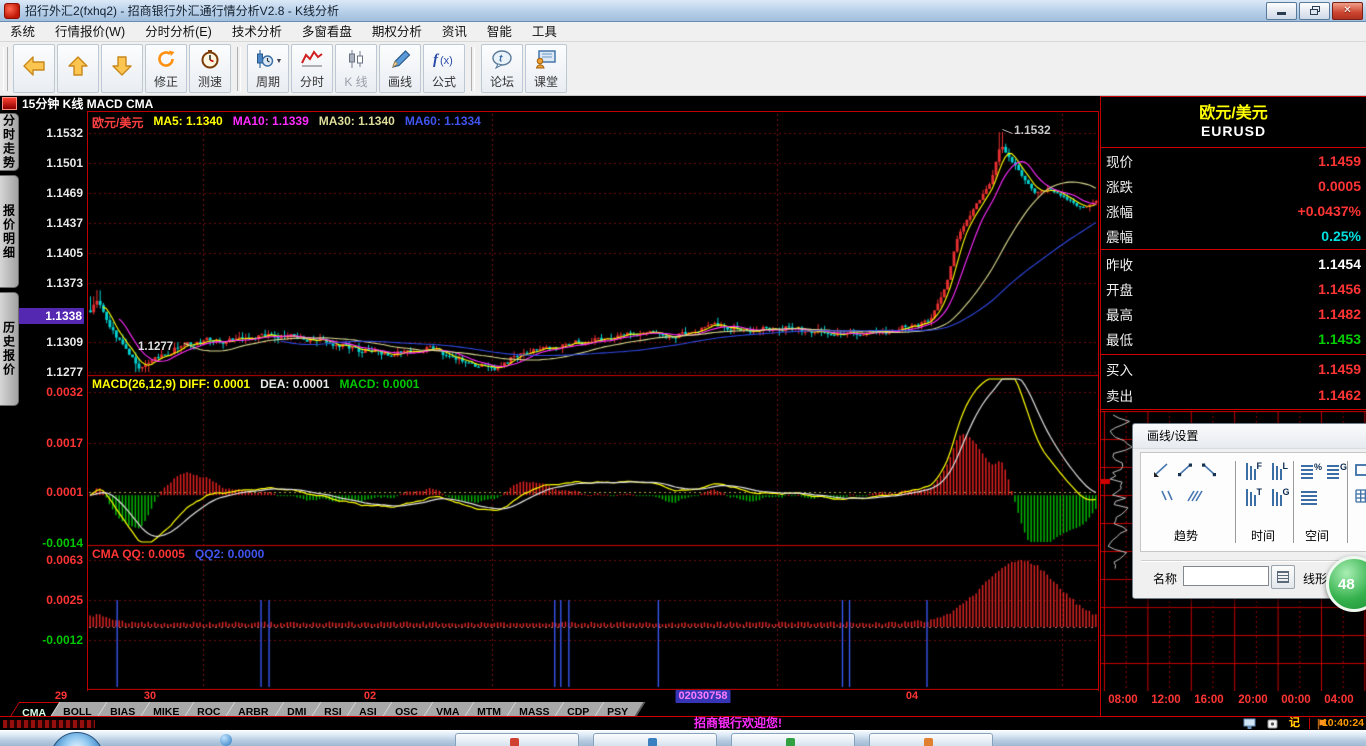 Image resolution: width=1366 pixels, height=746 pixels. I want to click on dialog-title: 画线/设置, so click(1173, 436).